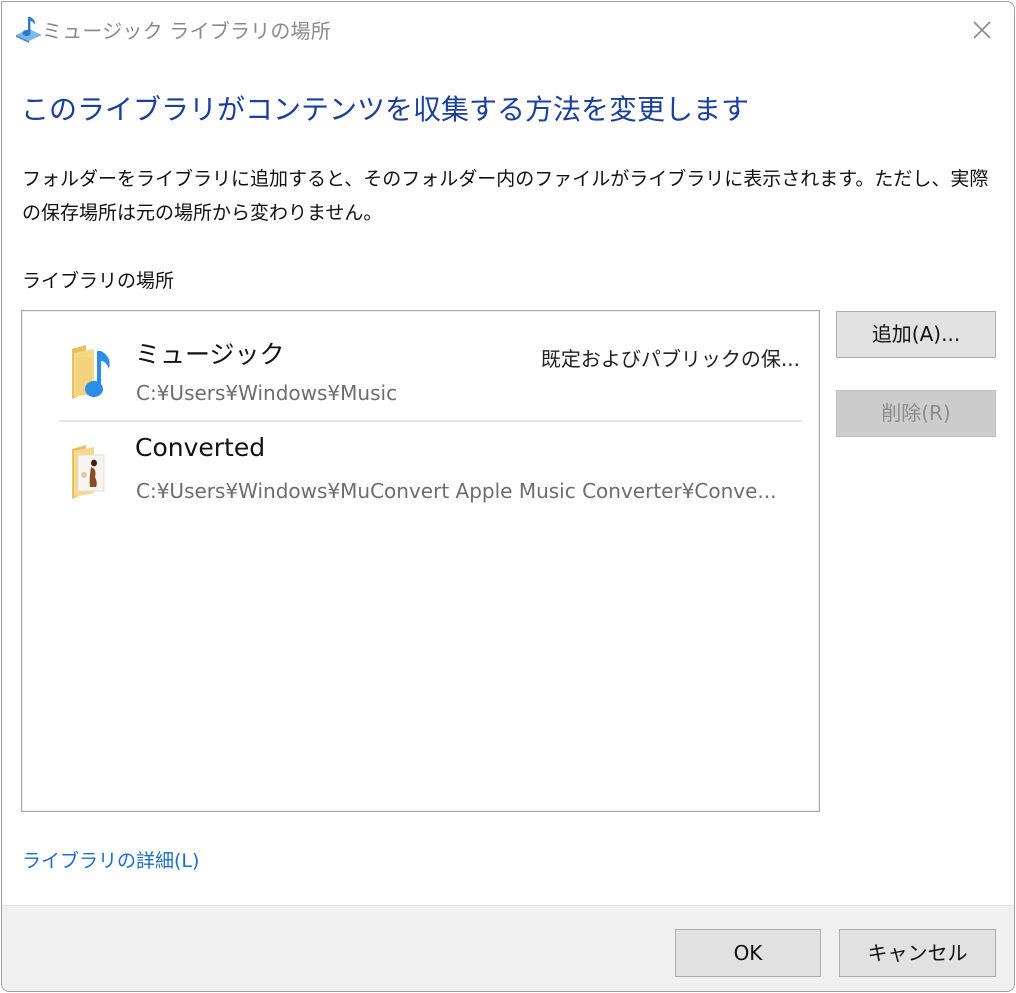 The width and height of the screenshot is (1016, 993). Describe the element at coordinates (210, 354) in the screenshot. I see `location-name: ミュージック` at that location.